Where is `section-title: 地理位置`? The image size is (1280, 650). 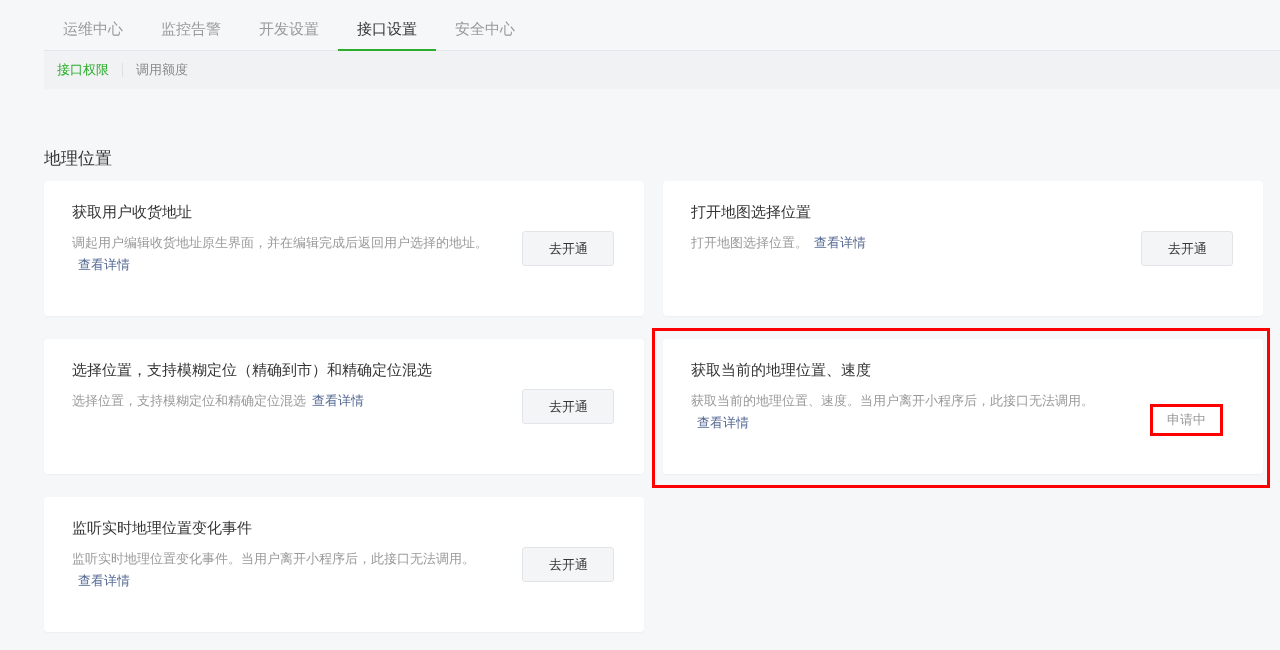 section-title: 地理位置 is located at coordinates (78, 158).